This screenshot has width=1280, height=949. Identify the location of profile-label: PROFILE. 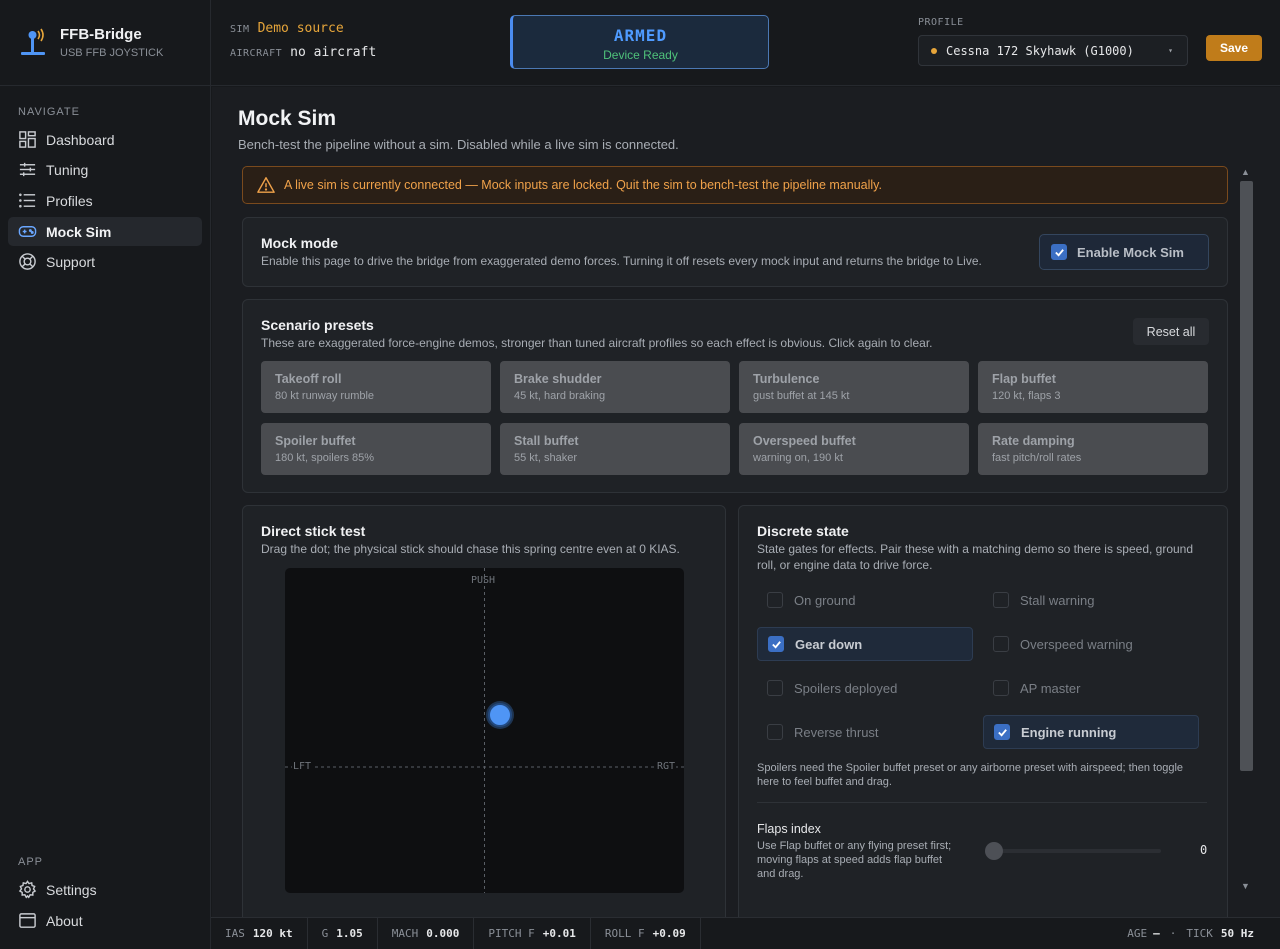
(941, 22).